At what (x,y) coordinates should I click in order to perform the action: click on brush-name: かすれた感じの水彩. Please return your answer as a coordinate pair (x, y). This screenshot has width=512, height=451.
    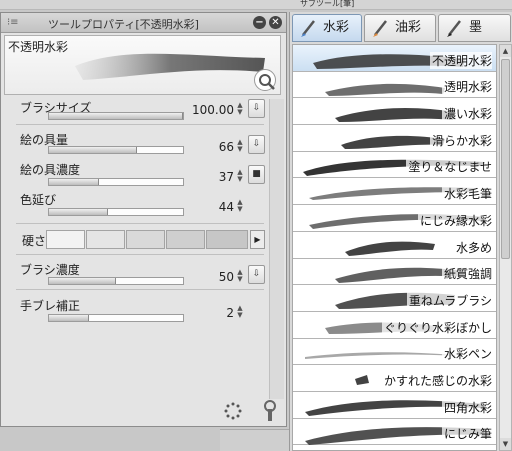
    Looking at the image, I should click on (436, 380).